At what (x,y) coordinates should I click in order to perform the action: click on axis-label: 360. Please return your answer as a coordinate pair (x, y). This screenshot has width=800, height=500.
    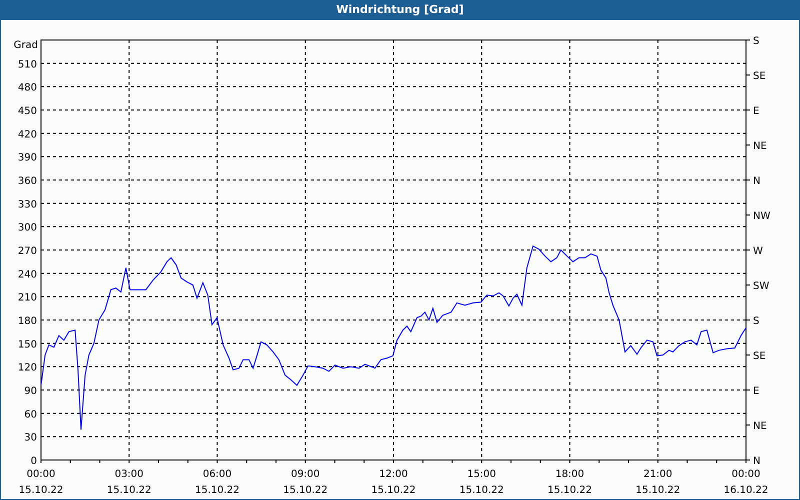
    Looking at the image, I should click on (27, 181).